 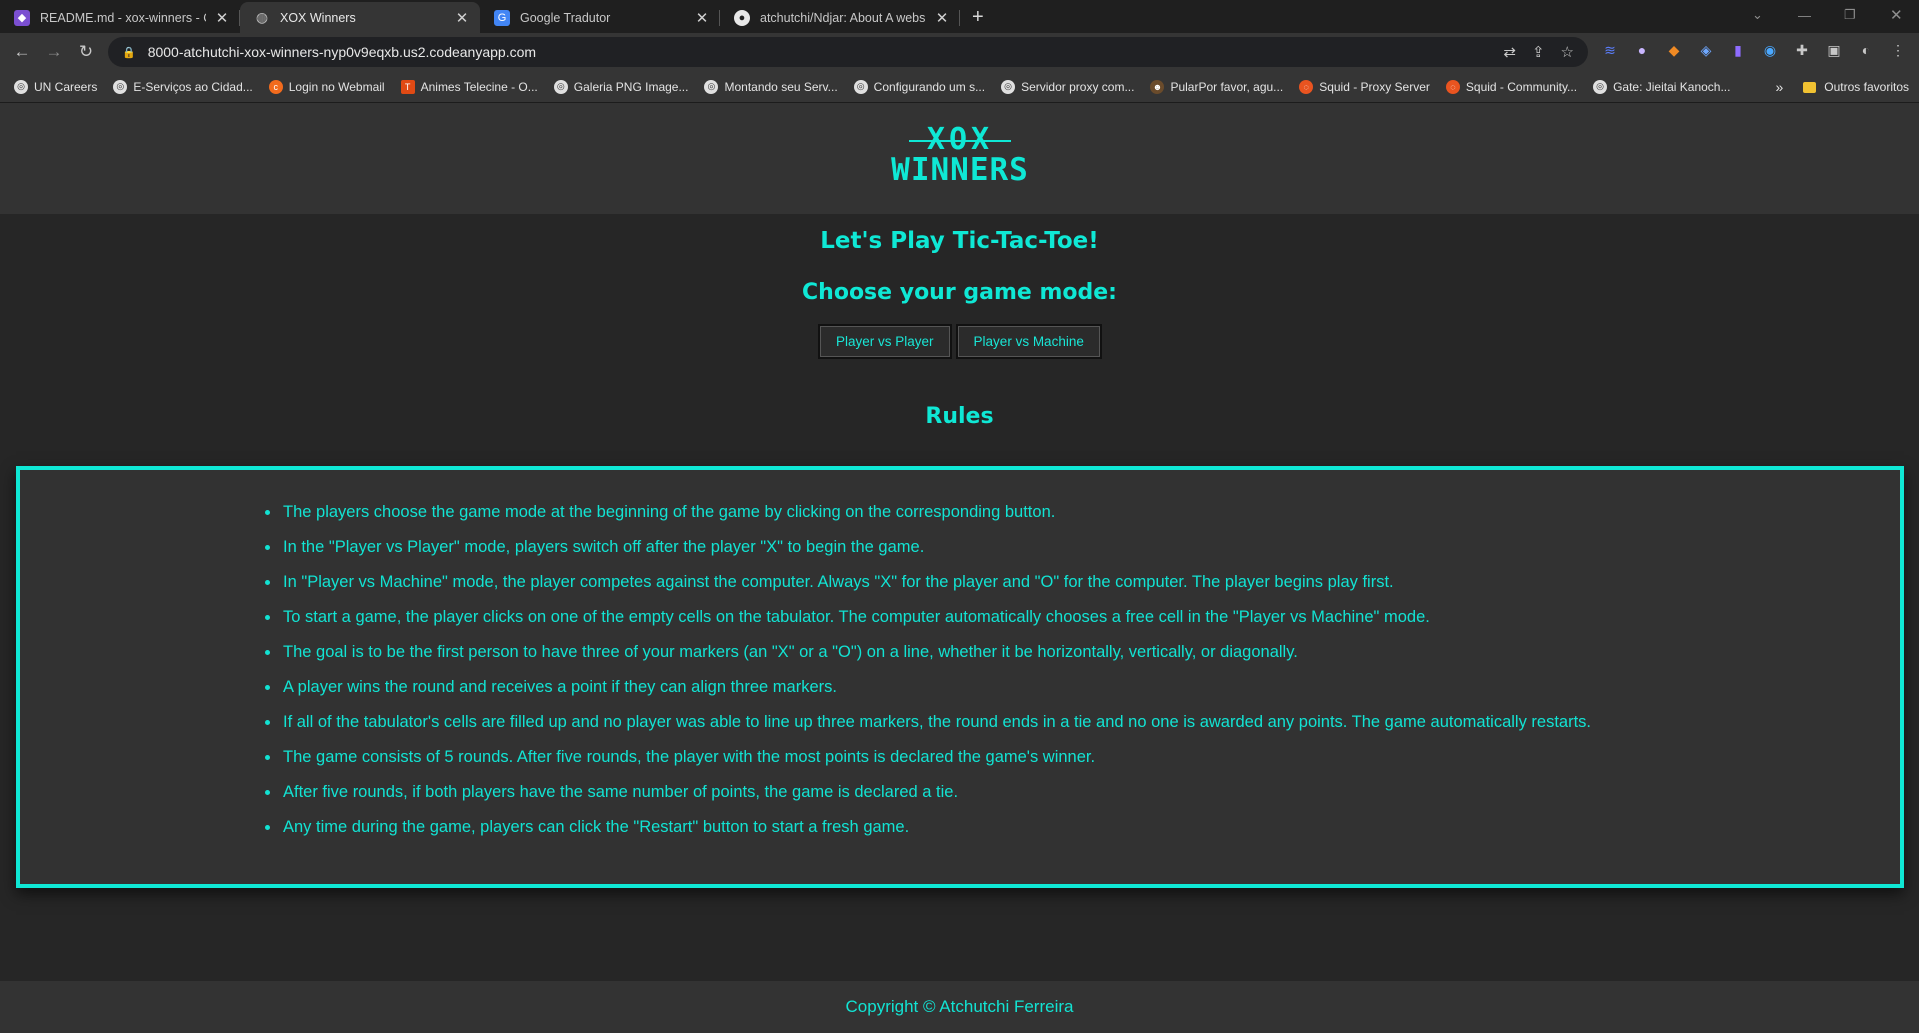 What do you see at coordinates (262, 17) in the screenshot?
I see `globe-icon: ◍` at bounding box center [262, 17].